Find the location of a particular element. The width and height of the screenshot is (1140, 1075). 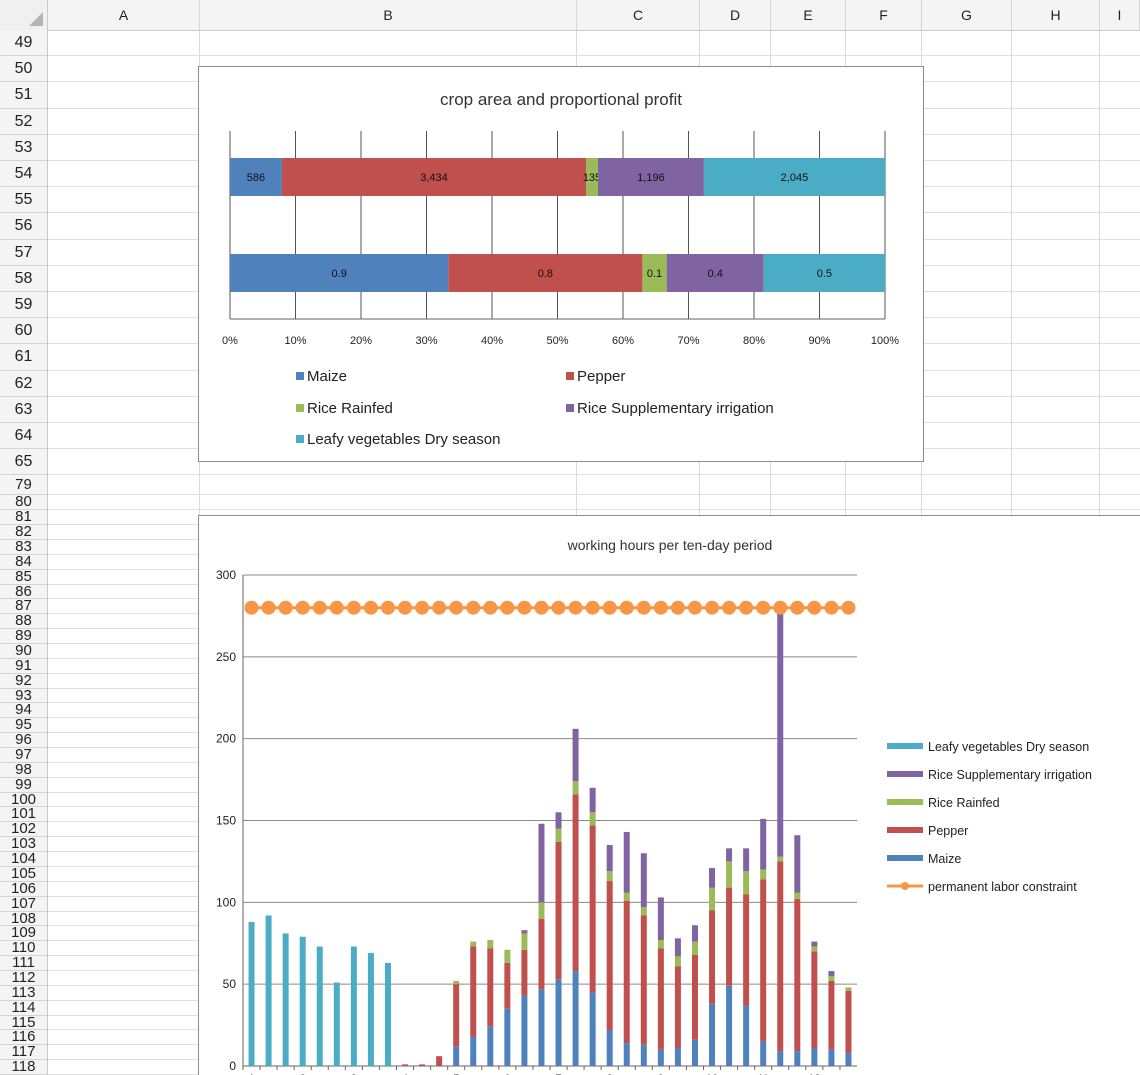

row-header-91: 91 is located at coordinates (23, 666).